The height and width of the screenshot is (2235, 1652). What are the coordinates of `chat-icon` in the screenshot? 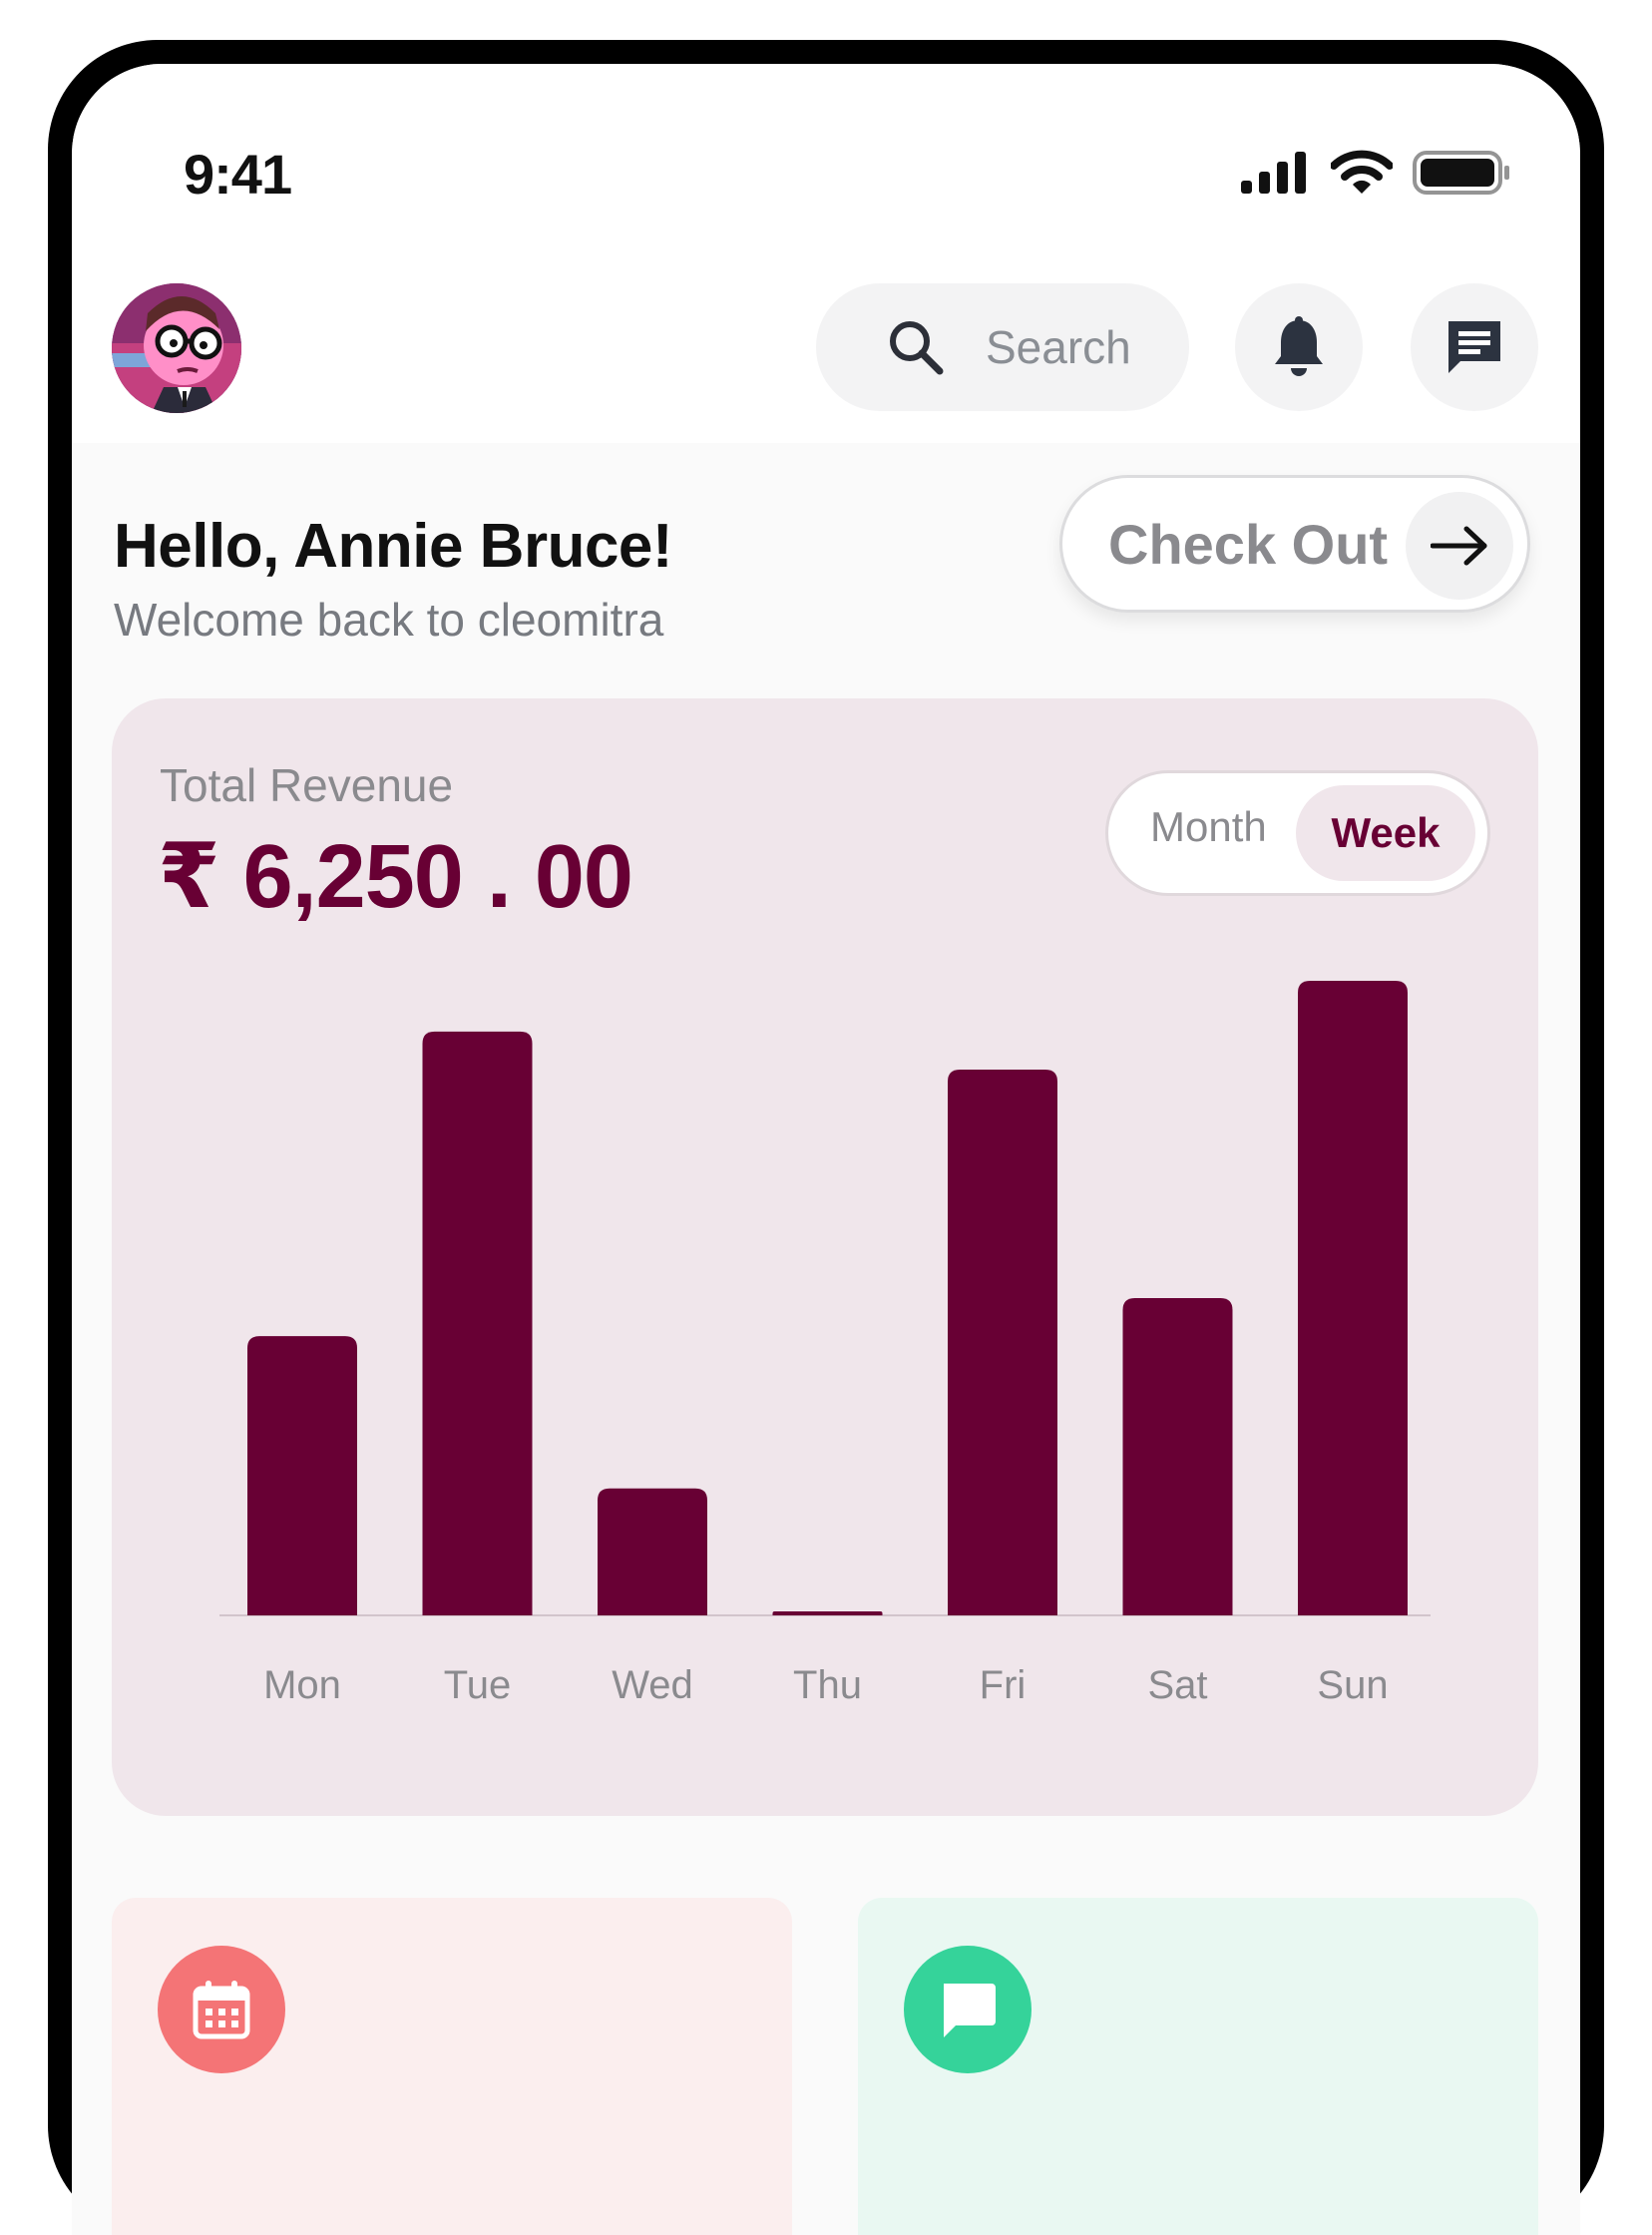 It's located at (970, 2010).